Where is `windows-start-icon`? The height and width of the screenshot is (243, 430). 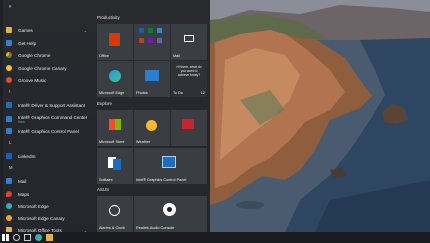
windows-start-icon is located at coordinates (5, 237).